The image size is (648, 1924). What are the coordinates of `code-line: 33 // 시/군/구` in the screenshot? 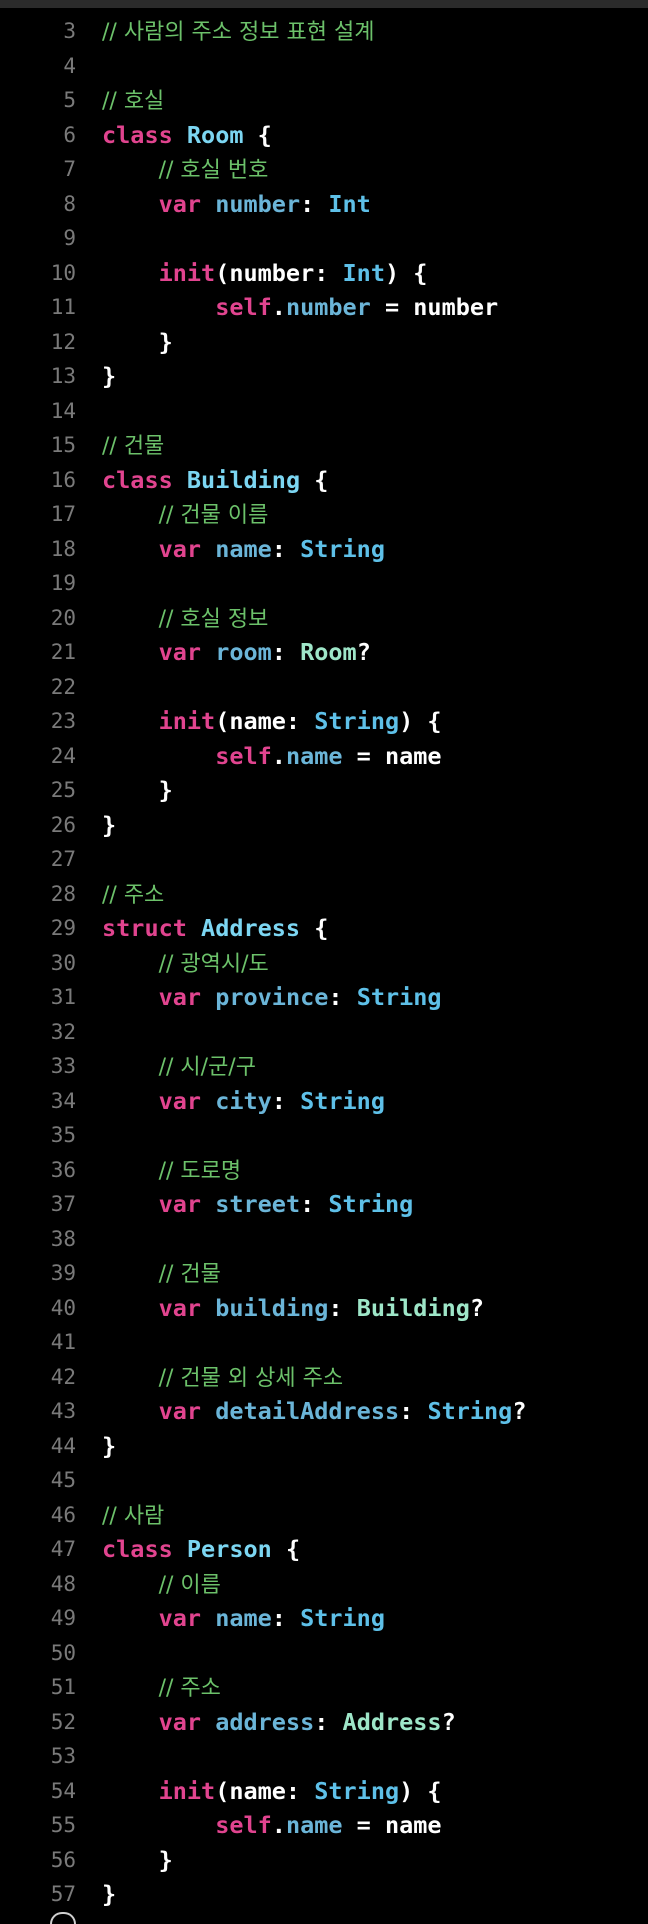 It's located at (324, 1066).